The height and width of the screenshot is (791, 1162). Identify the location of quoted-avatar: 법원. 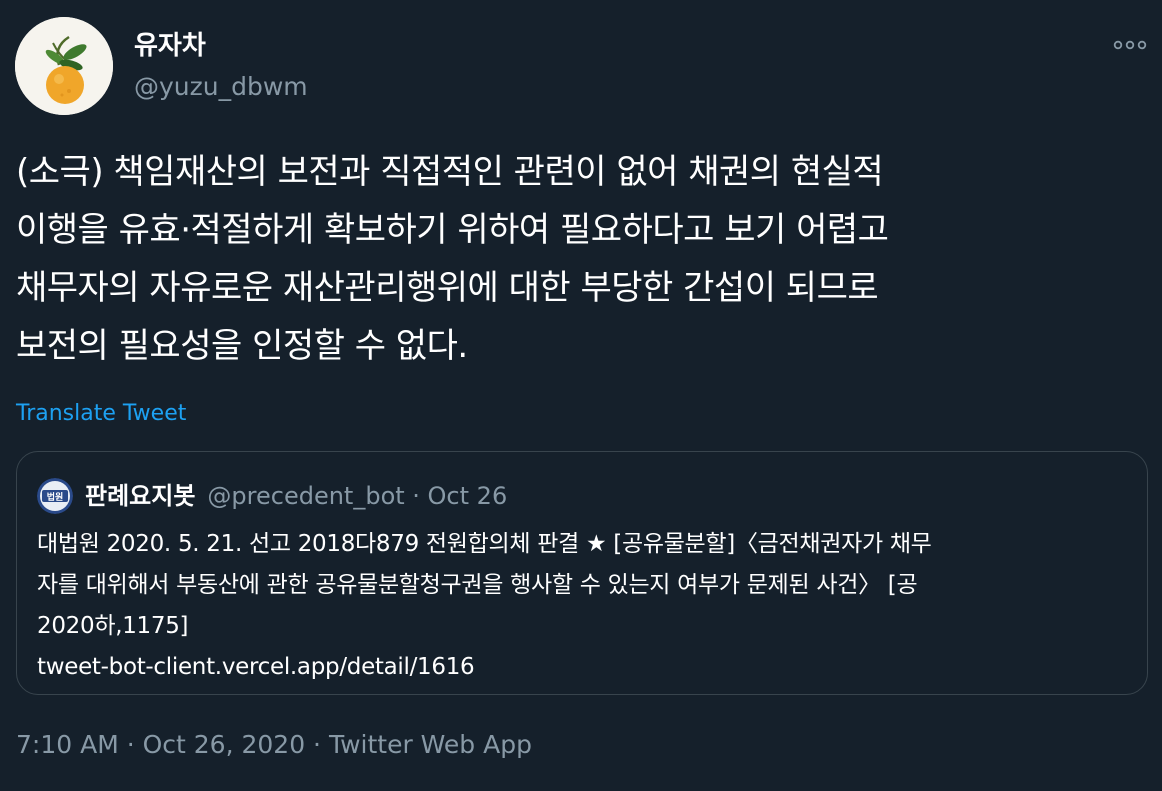
(55, 496).